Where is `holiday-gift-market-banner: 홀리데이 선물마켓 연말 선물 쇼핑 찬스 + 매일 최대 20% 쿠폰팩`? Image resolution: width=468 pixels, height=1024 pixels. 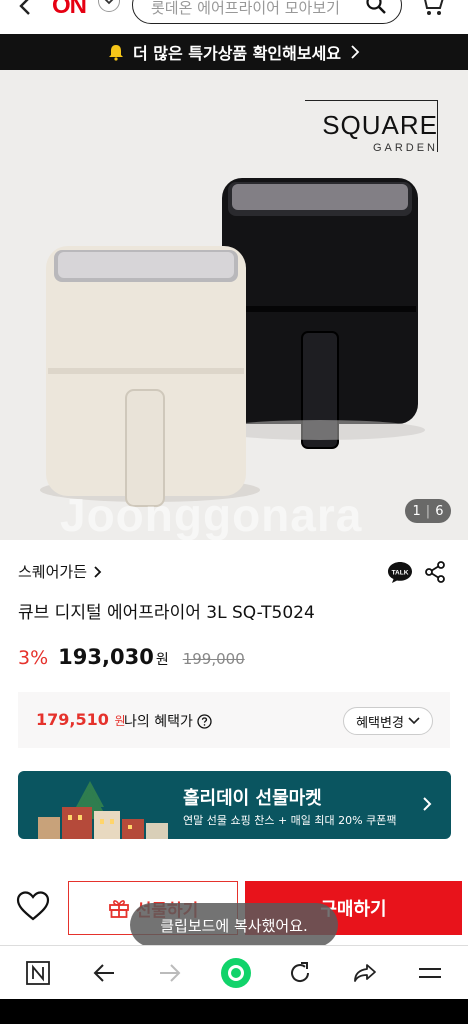 holiday-gift-market-banner: 홀리데이 선물마켓 연말 선물 쇼핑 찬스 + 매일 최대 20% 쿠폰팩 is located at coordinates (234, 805).